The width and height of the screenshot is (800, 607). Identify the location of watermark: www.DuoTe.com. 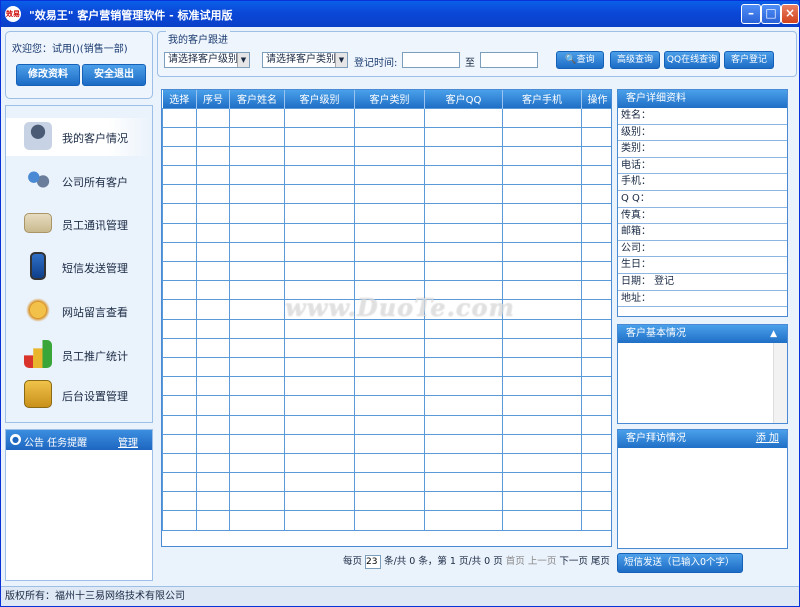
(400, 307).